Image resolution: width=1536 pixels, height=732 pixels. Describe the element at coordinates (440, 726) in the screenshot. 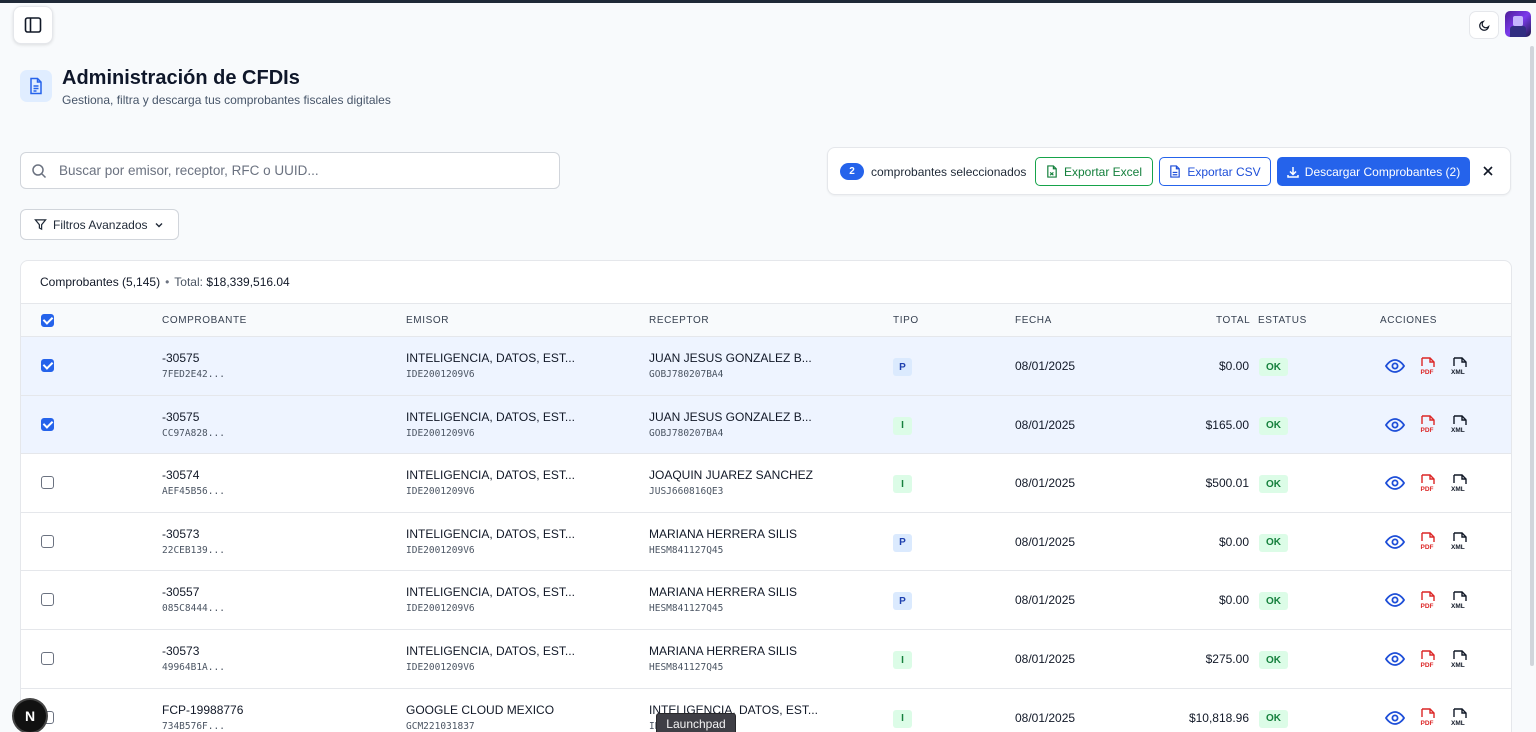

I see `emisor-rfc: GCM221031837` at that location.